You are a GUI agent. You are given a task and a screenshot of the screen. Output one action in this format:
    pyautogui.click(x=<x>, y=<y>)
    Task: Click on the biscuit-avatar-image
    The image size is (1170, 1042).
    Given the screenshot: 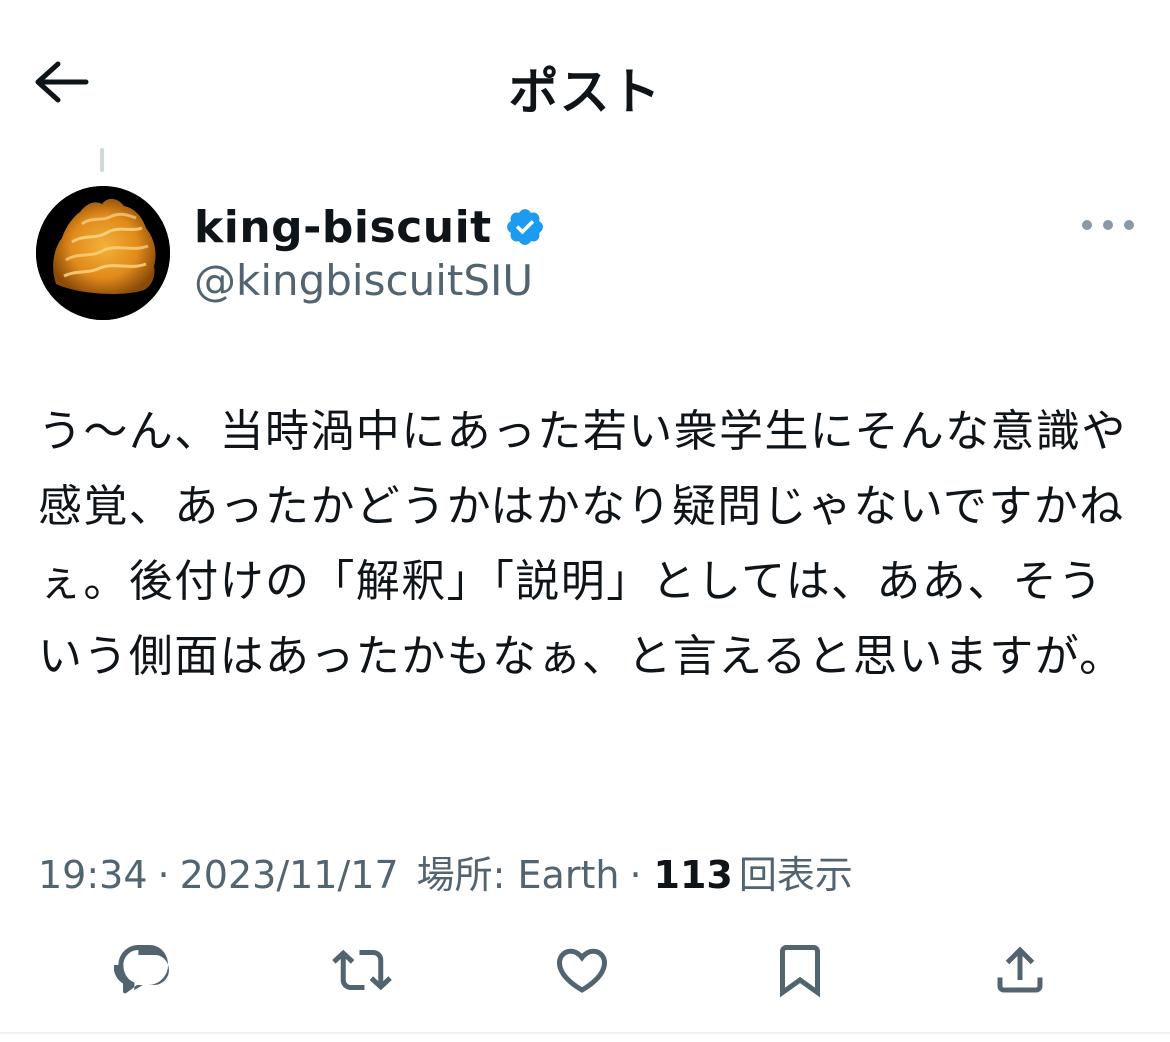 What is the action you would take?
    pyautogui.click(x=103, y=253)
    